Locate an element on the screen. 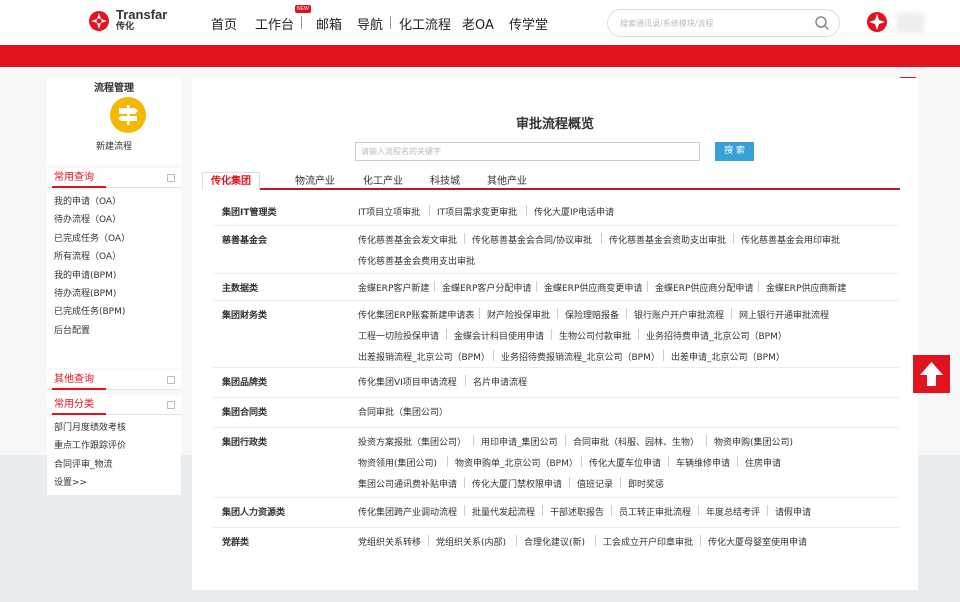 Image resolution: width=960 pixels, height=602 pixels. flow-link: 生物公司付款审批 is located at coordinates (595, 335).